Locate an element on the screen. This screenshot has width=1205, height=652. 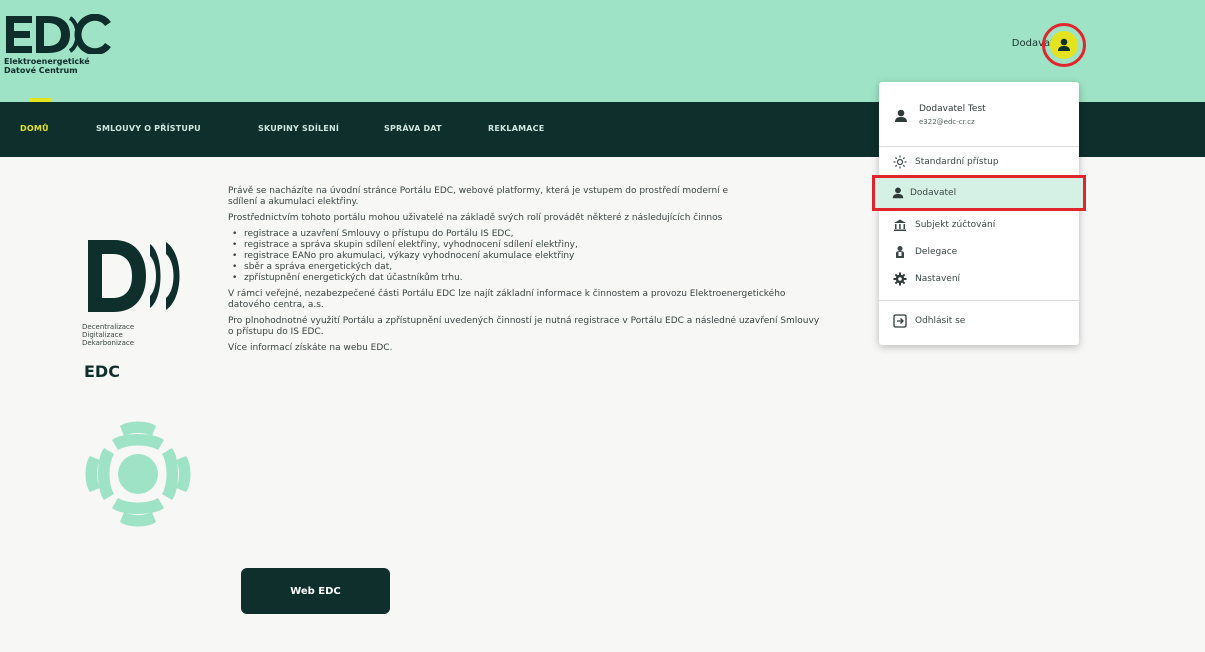
gear-icon is located at coordinates (897, 279).